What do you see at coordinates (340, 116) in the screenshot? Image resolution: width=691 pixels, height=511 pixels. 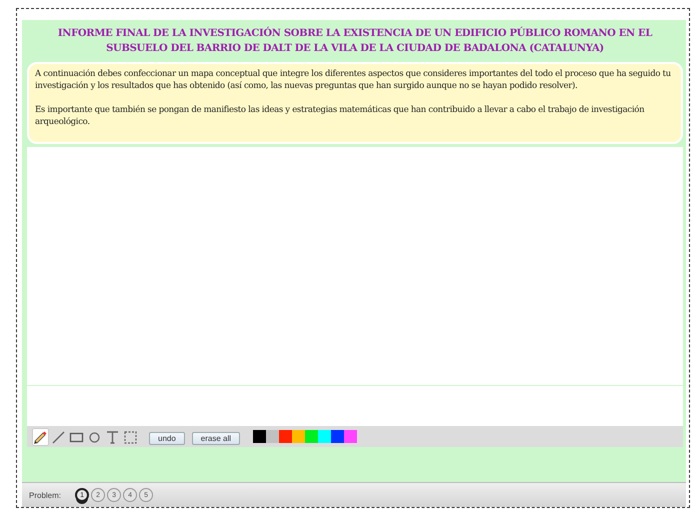 I see `instruction-paragraph: Es importante que también se pongan de manifiesto las ideas y estrategias matemáticas que han contribuido a llevar a cabo el trabajo de investigación arqueológico.` at bounding box center [340, 116].